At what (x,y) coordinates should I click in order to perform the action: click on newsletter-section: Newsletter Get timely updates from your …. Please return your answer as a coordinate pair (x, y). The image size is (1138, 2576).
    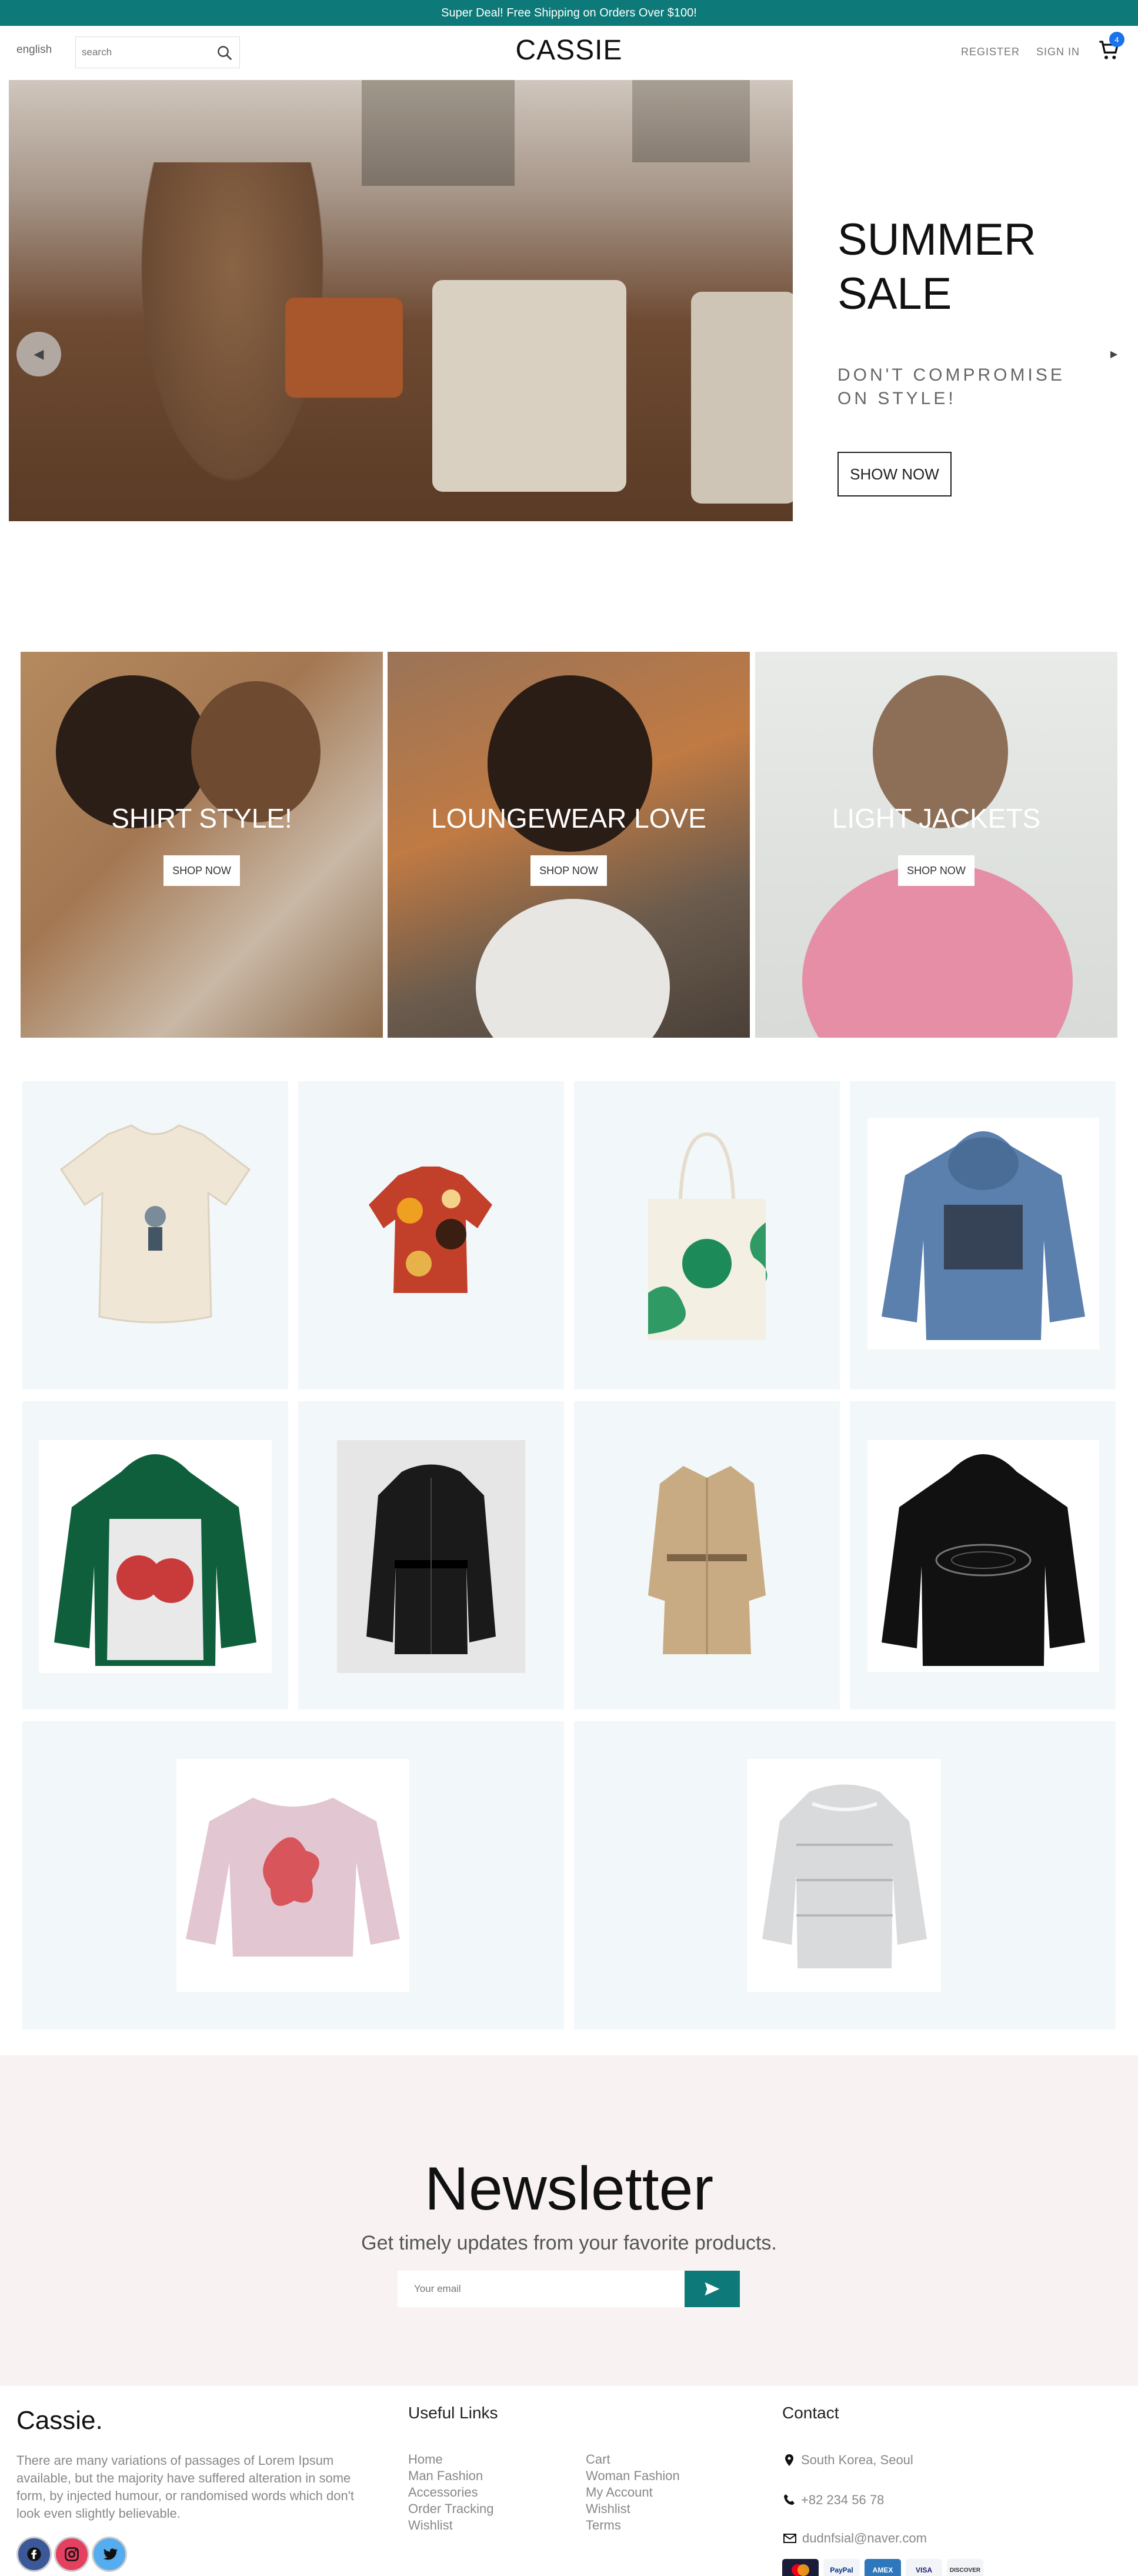
    Looking at the image, I should click on (569, 2220).